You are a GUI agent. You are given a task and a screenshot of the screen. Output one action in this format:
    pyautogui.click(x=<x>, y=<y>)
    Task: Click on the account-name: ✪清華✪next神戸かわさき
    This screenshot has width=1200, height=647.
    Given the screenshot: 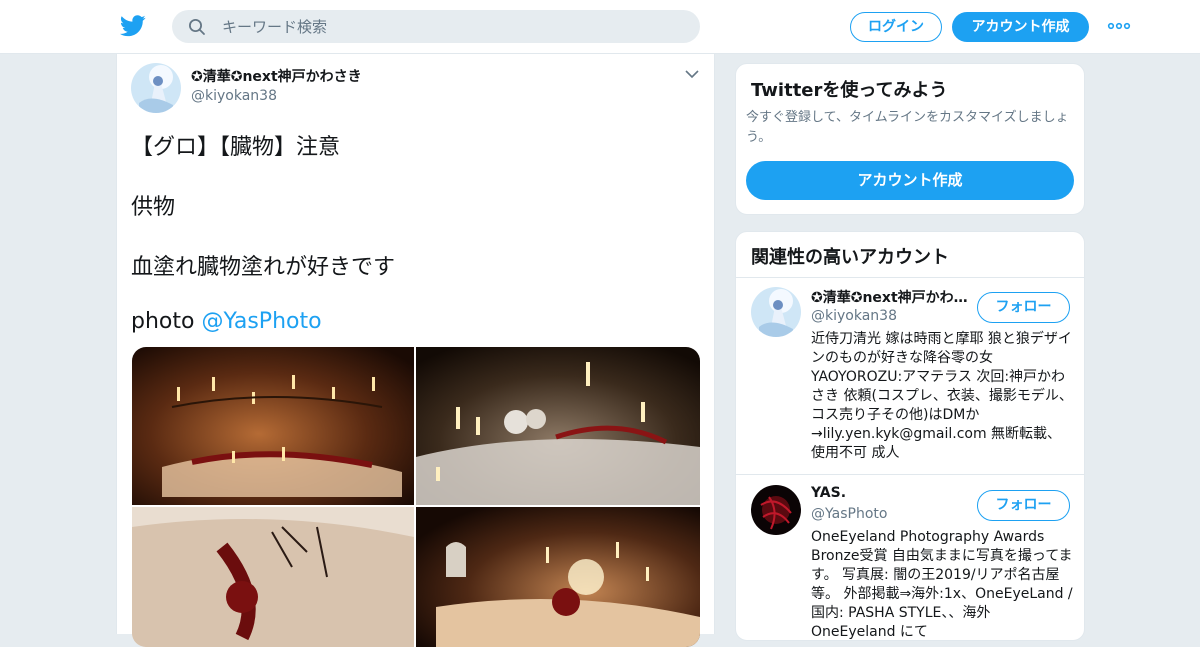 What is the action you would take?
    pyautogui.click(x=891, y=297)
    